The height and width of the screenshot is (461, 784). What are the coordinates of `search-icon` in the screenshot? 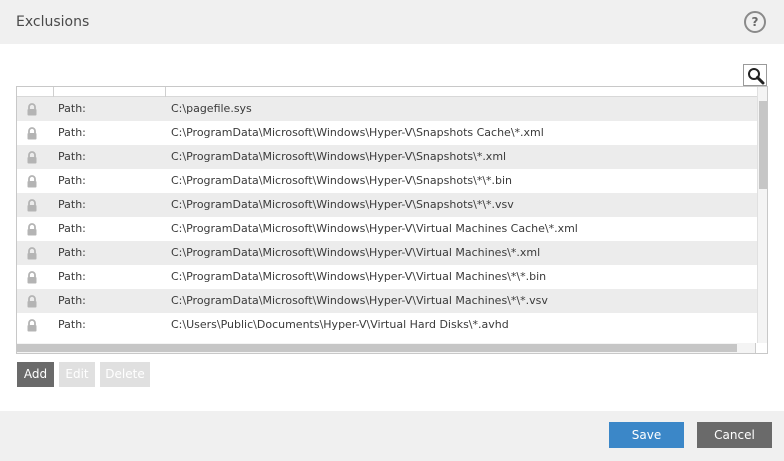 It's located at (756, 76).